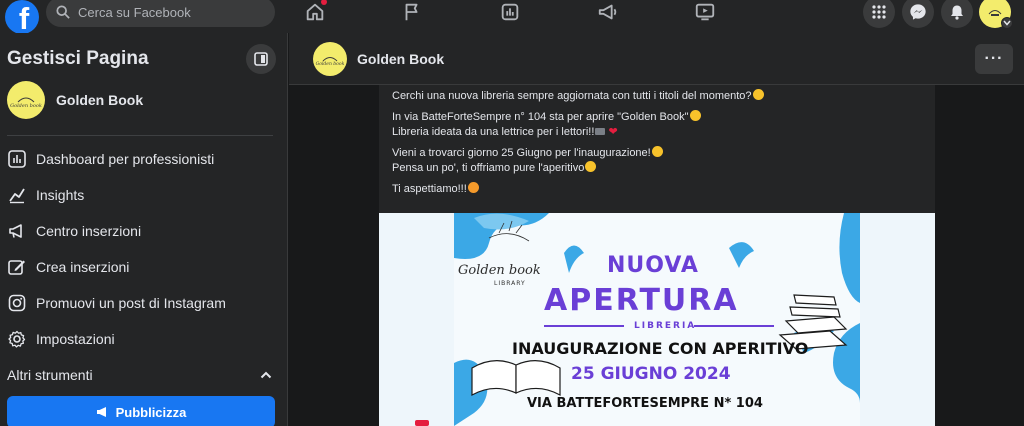 The height and width of the screenshot is (426, 1024). I want to click on page-title: Golden Book, so click(400, 59).